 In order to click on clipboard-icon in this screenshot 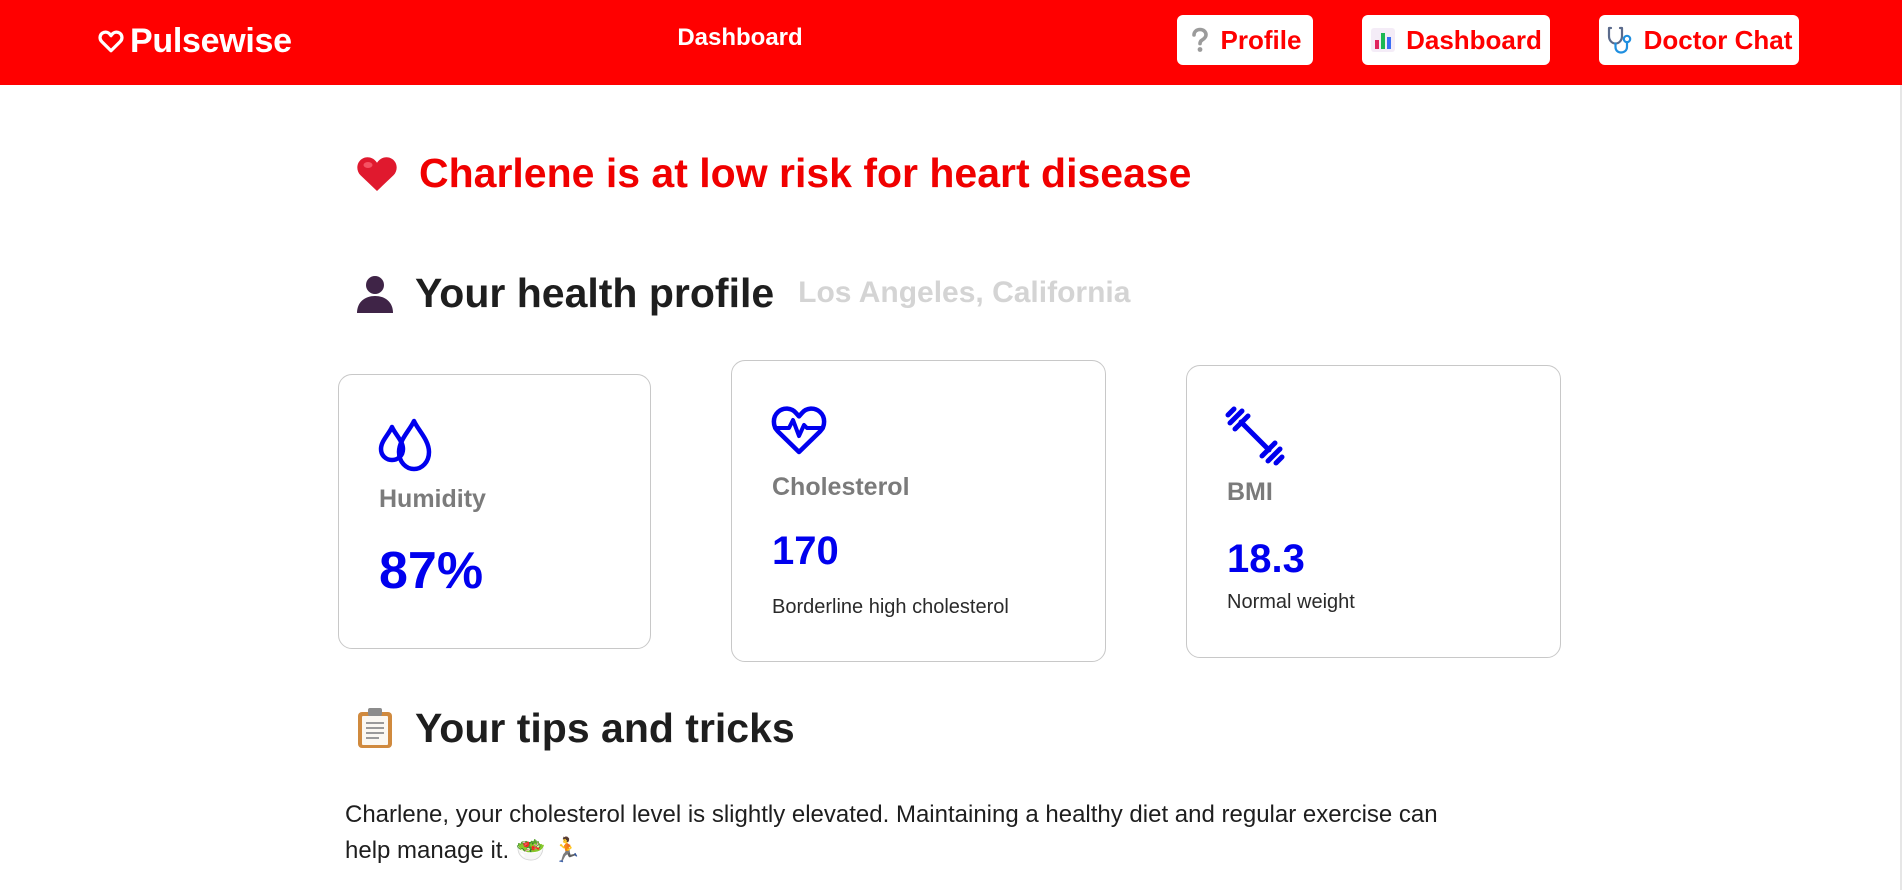, I will do `click(375, 728)`.